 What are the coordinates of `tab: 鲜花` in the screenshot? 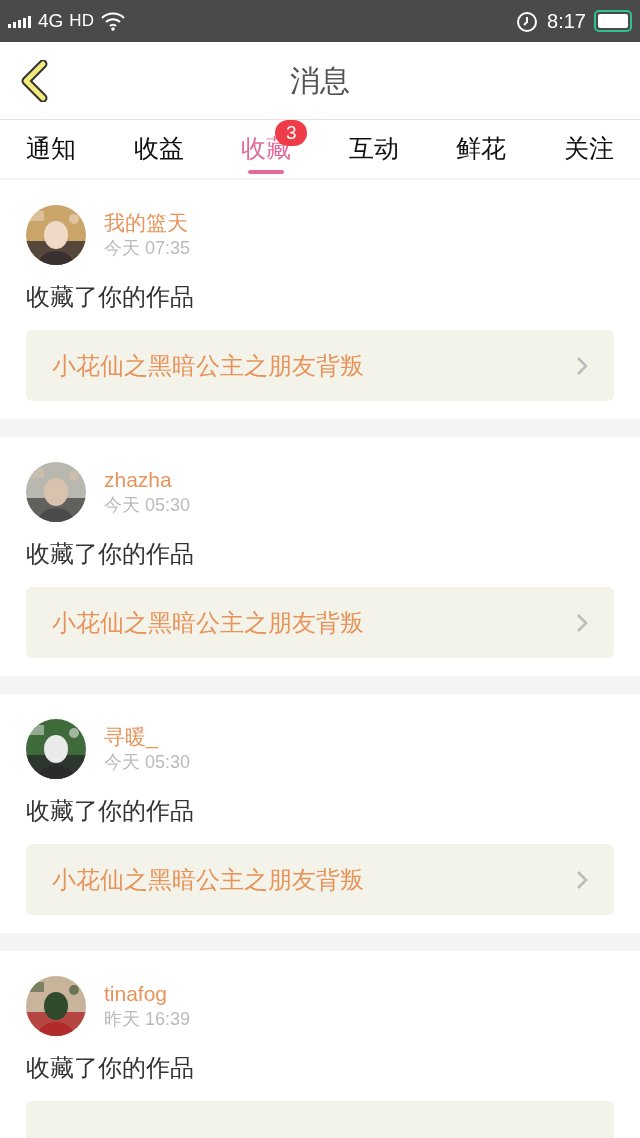 It's located at (481, 149).